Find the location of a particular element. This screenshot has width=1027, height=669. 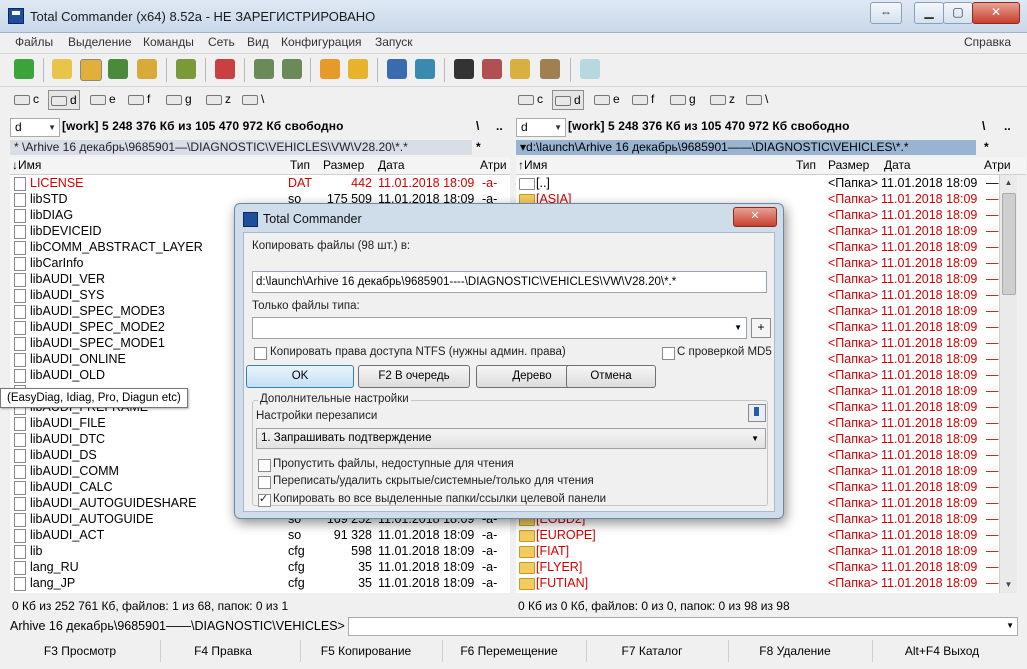

minimize-button: ▁ is located at coordinates (929, 13).